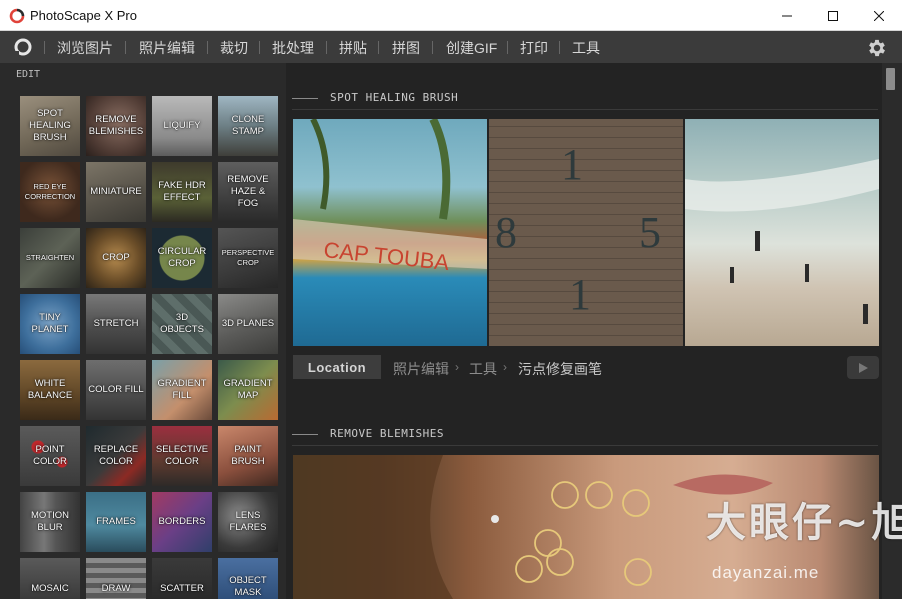  What do you see at coordinates (890, 79) in the screenshot?
I see `scrollbar-thumb` at bounding box center [890, 79].